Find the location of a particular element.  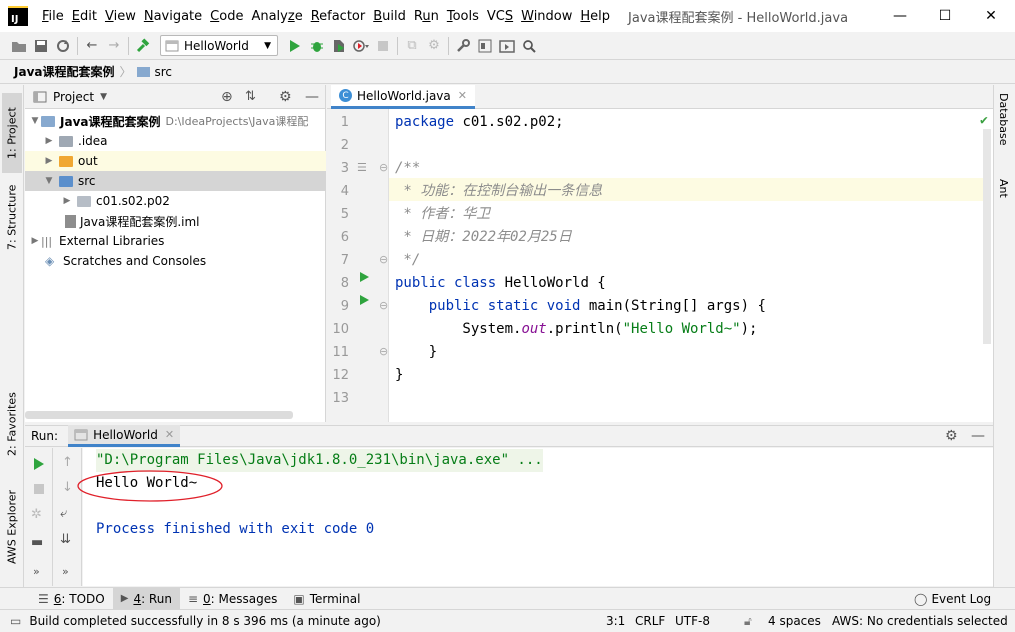

horizontal-scrollbar is located at coordinates (159, 415).